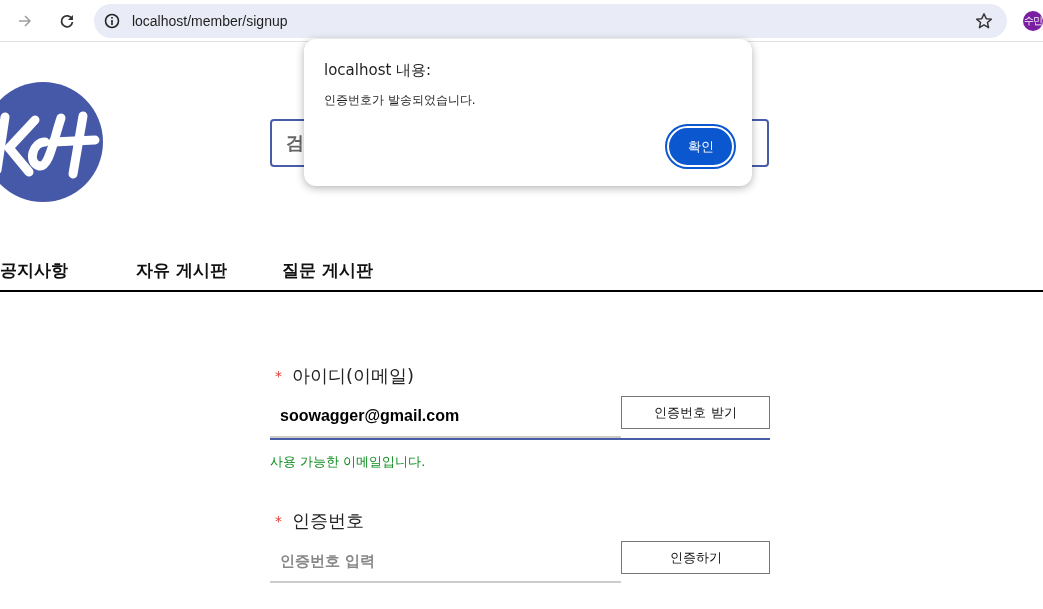  What do you see at coordinates (328, 521) in the screenshot?
I see `field-label: 인증번호` at bounding box center [328, 521].